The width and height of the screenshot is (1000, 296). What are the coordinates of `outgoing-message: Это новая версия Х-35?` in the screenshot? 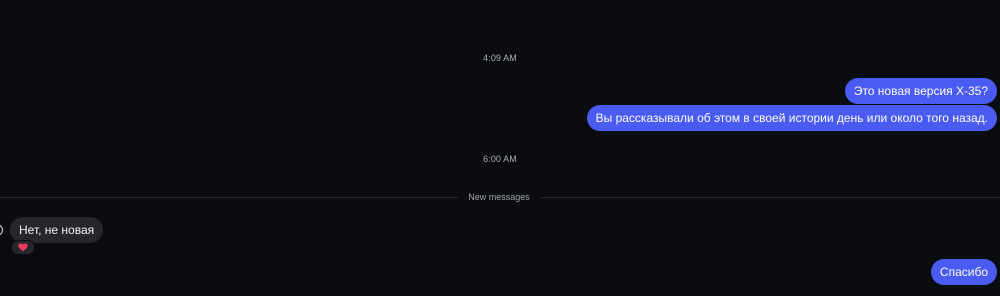 It's located at (920, 91).